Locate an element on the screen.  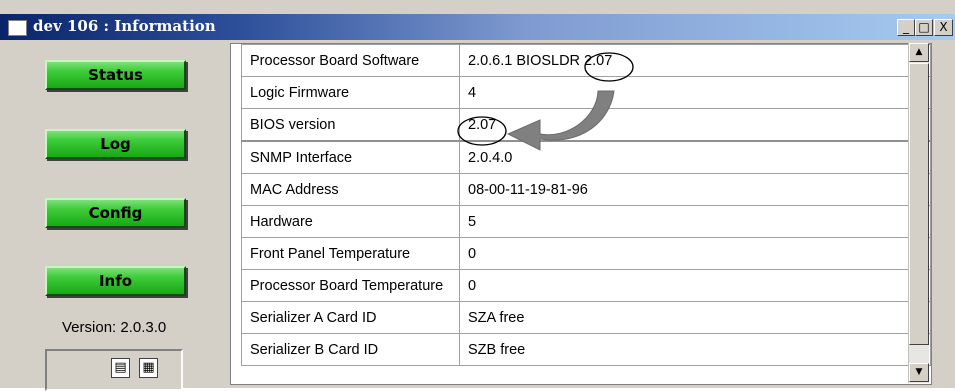
annotation-overlay is located at coordinates (545, 101).